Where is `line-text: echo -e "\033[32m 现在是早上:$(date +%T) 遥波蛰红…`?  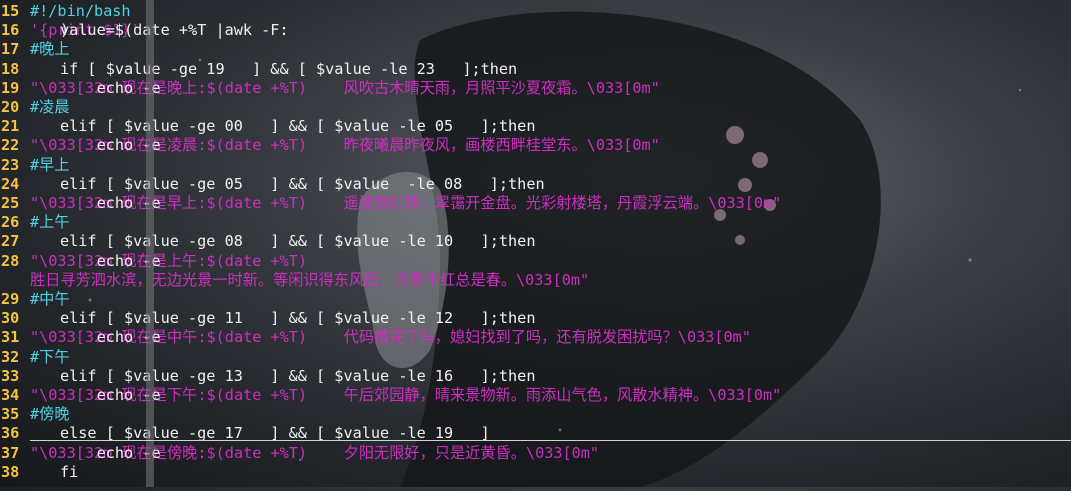
line-text: echo -e "\033[32m 现在是早上:$(date +%T) 遥波蛰红… is located at coordinates (405, 203).